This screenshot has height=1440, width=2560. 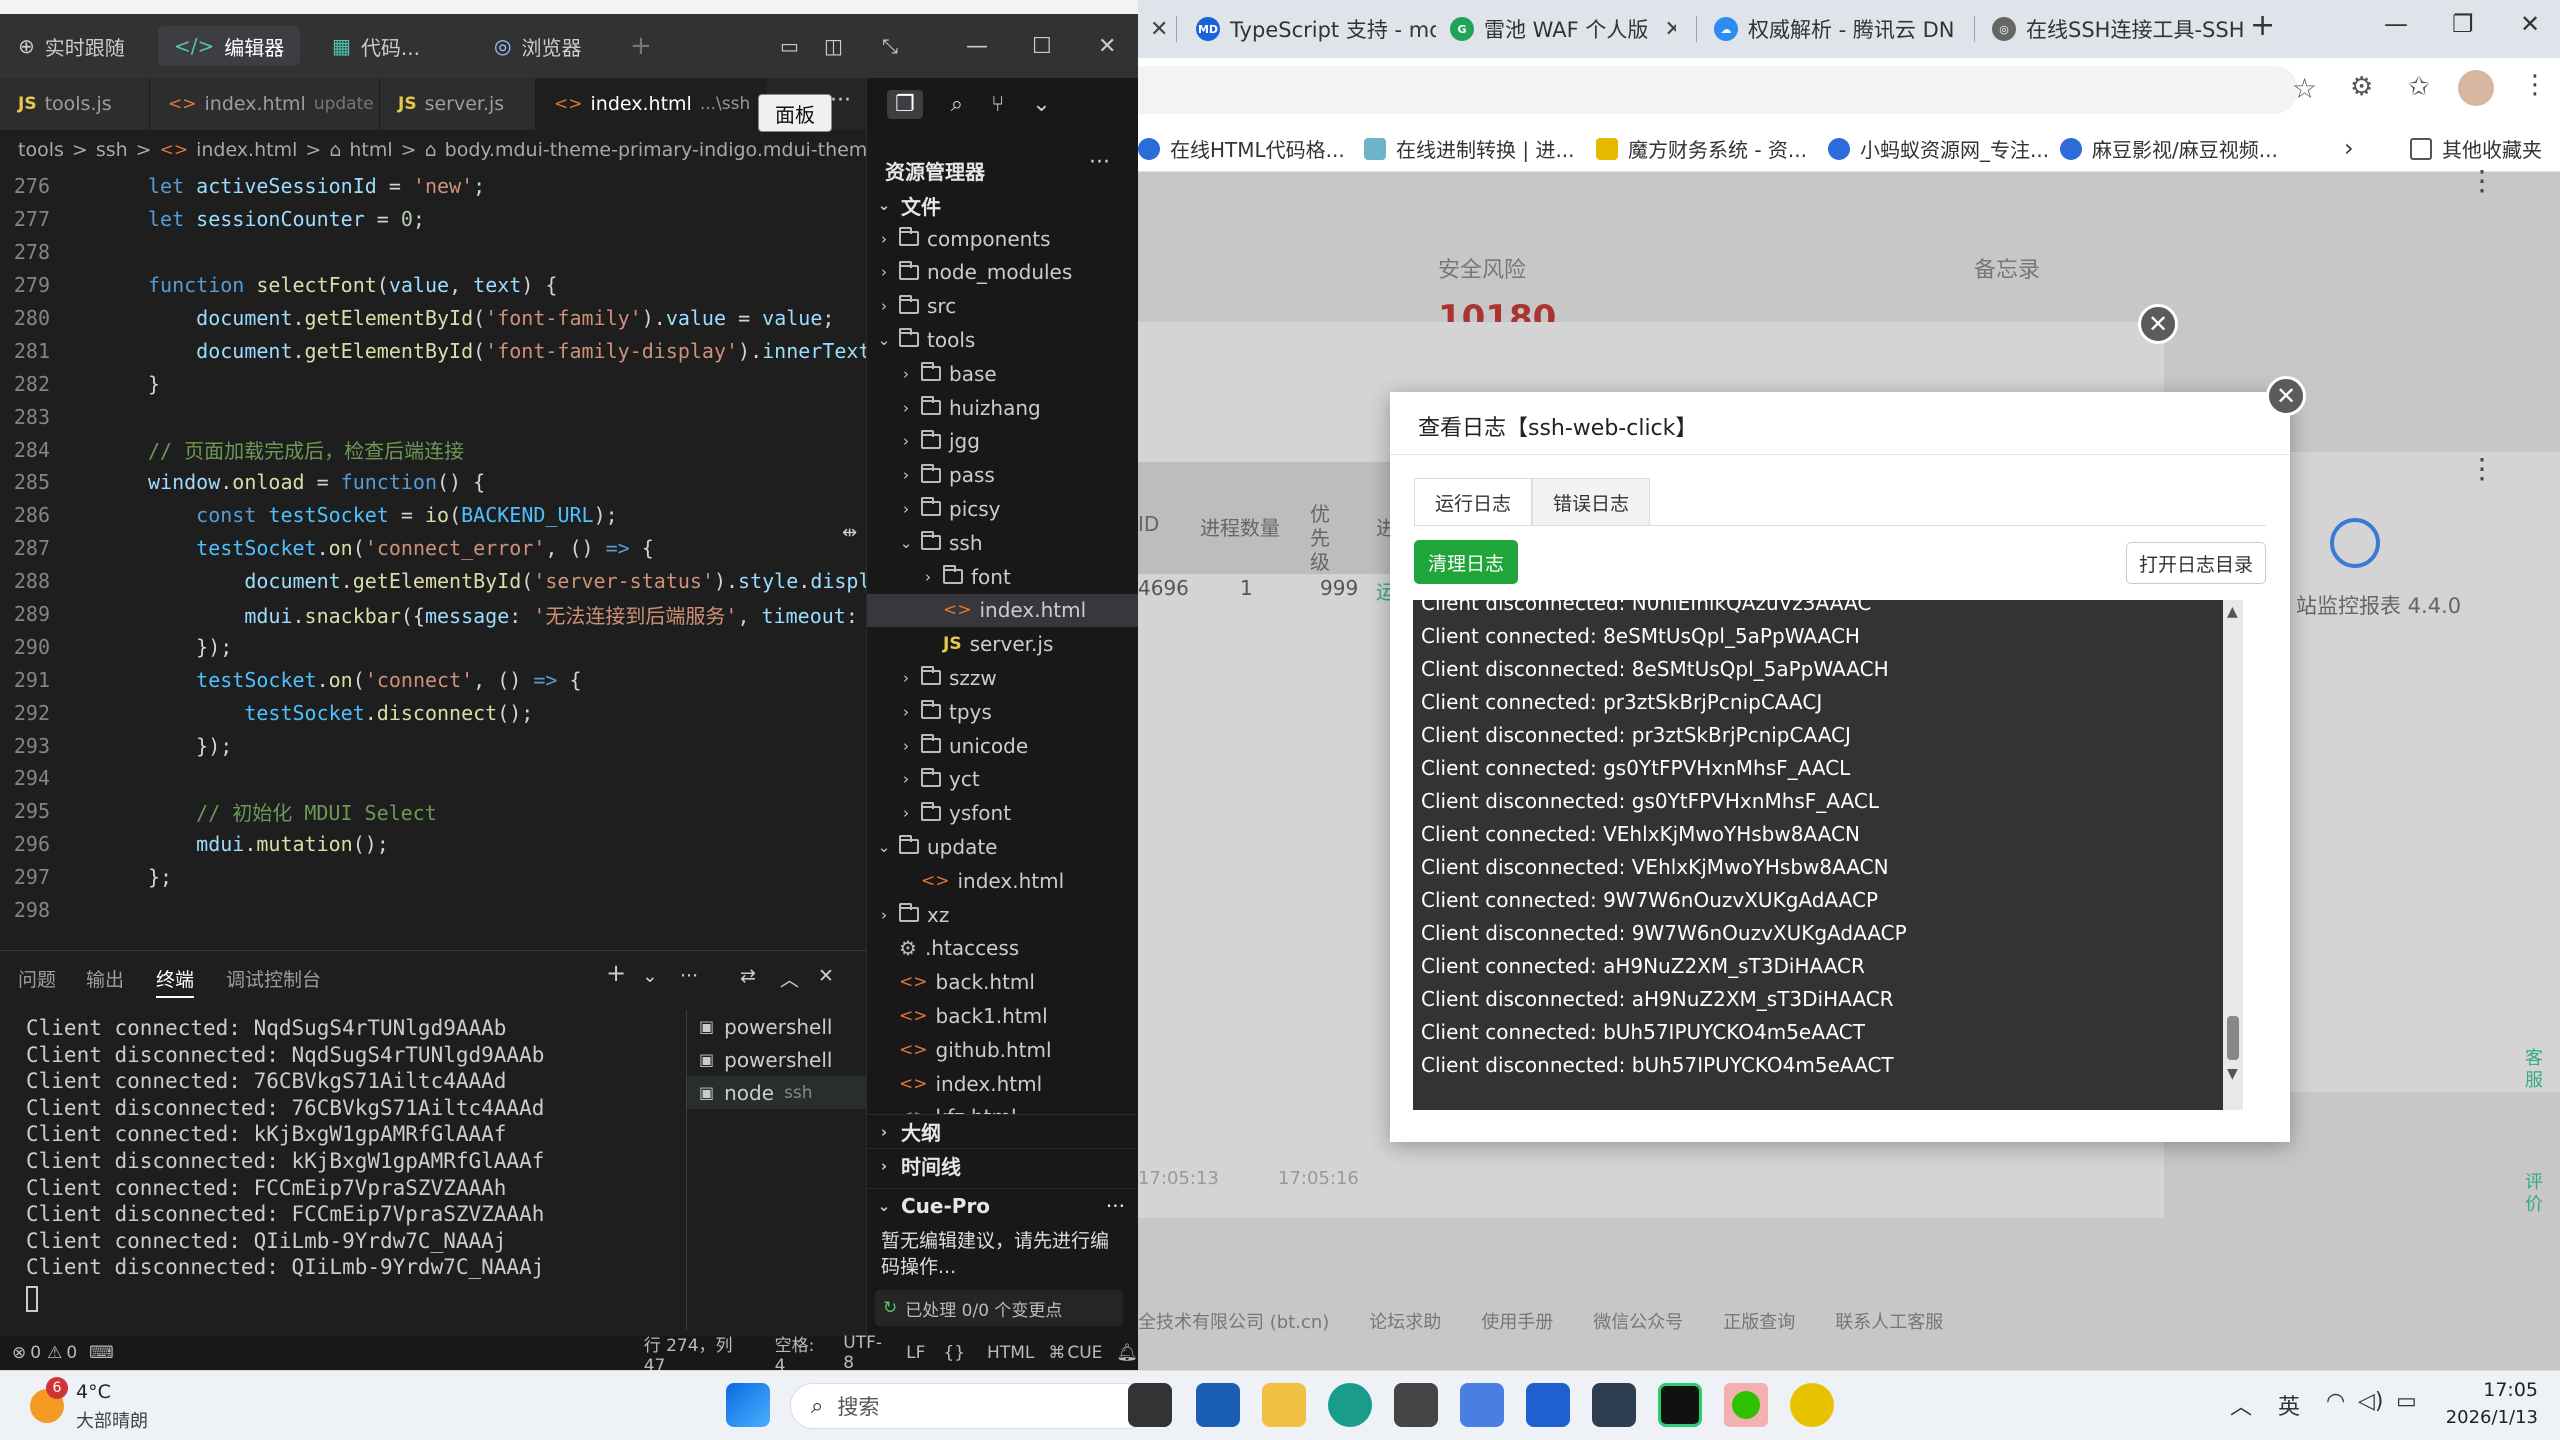 I want to click on log-scrollbar: ▲ ▼, so click(x=2233, y=855).